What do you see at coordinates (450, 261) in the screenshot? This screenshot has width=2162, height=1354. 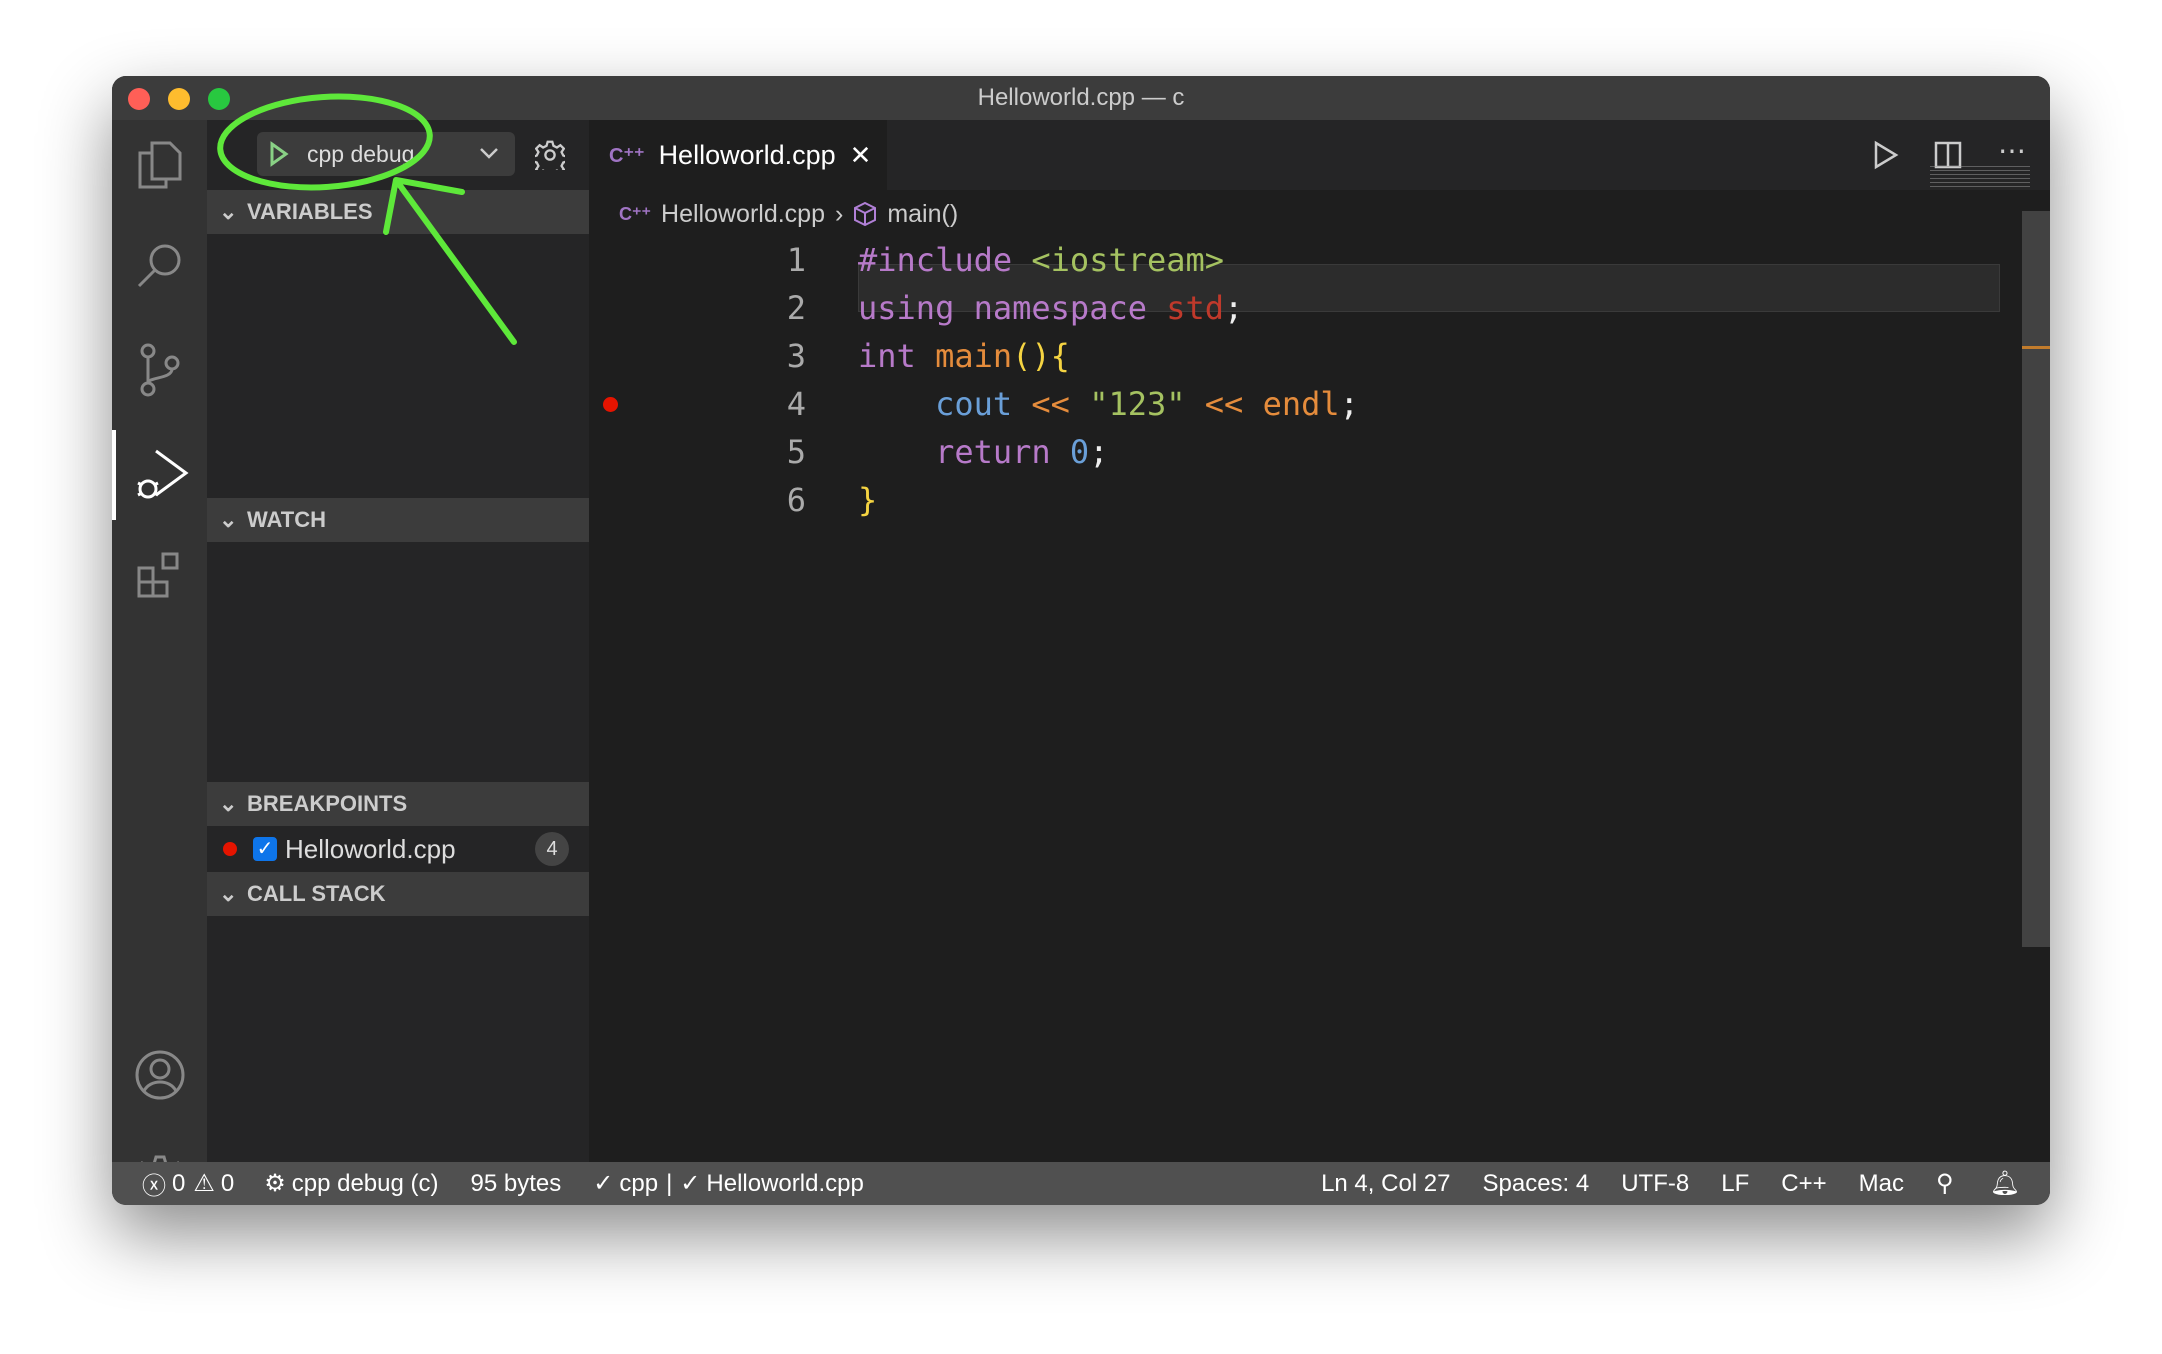 I see `annotation-arrow` at bounding box center [450, 261].